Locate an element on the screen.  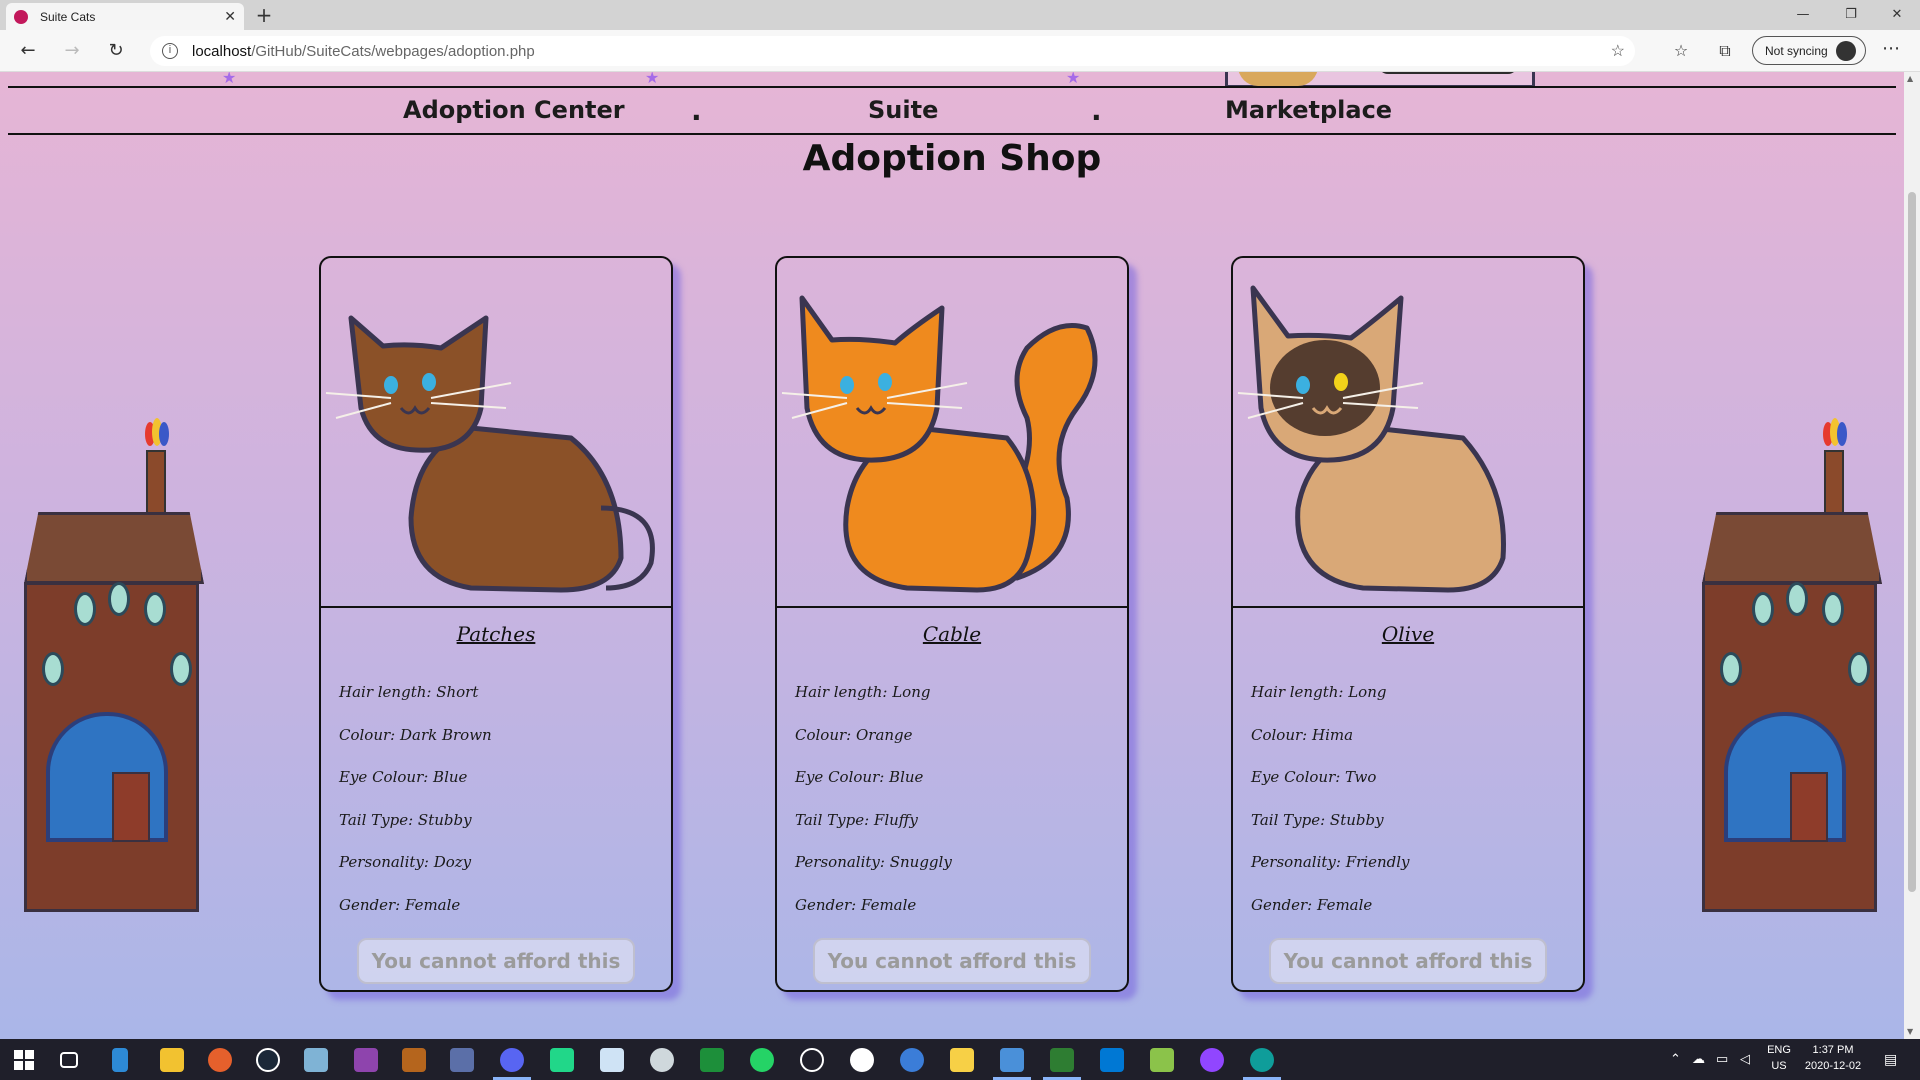
spreadsheet-icon is located at coordinates (712, 1060).